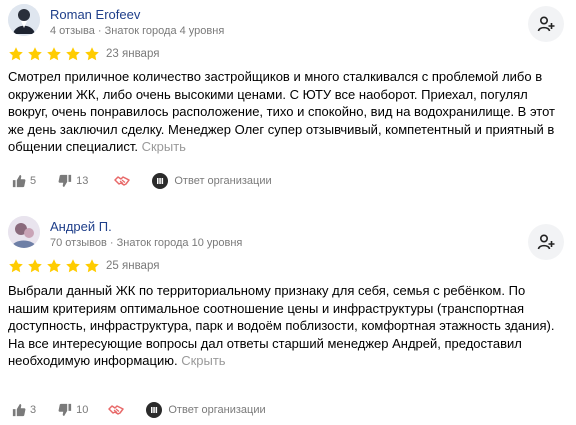 The height and width of the screenshot is (425, 576). What do you see at coordinates (73, 410) in the screenshot?
I see `dislike-button: 10` at bounding box center [73, 410].